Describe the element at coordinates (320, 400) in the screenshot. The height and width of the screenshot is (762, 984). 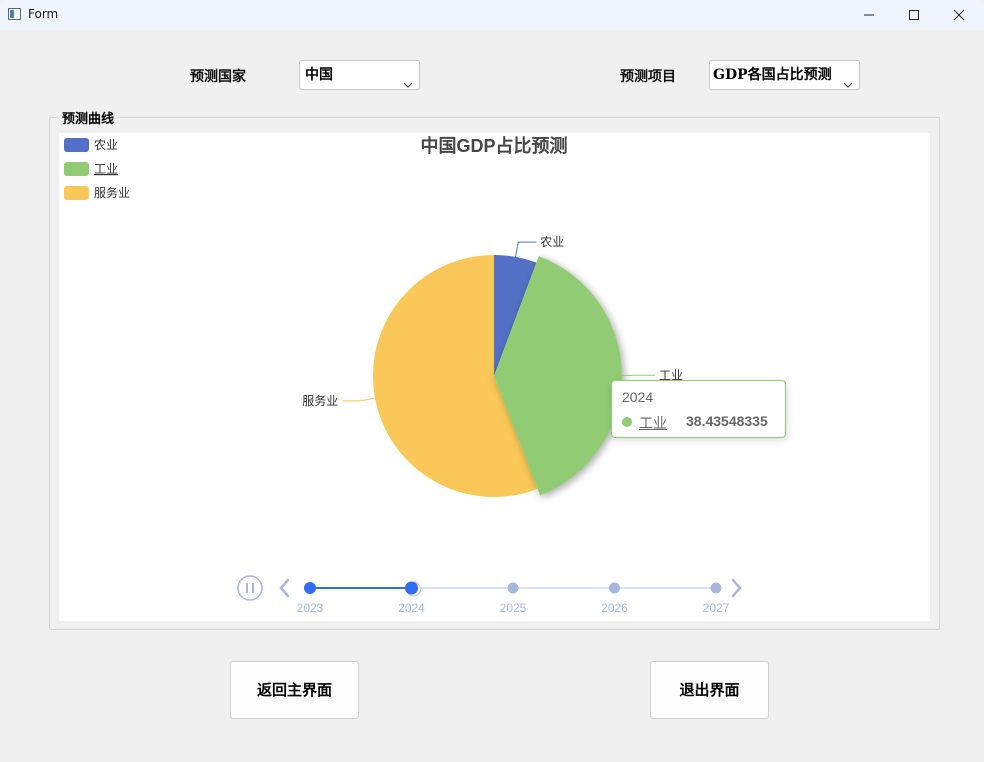
I see `slice-label: 服务业` at that location.